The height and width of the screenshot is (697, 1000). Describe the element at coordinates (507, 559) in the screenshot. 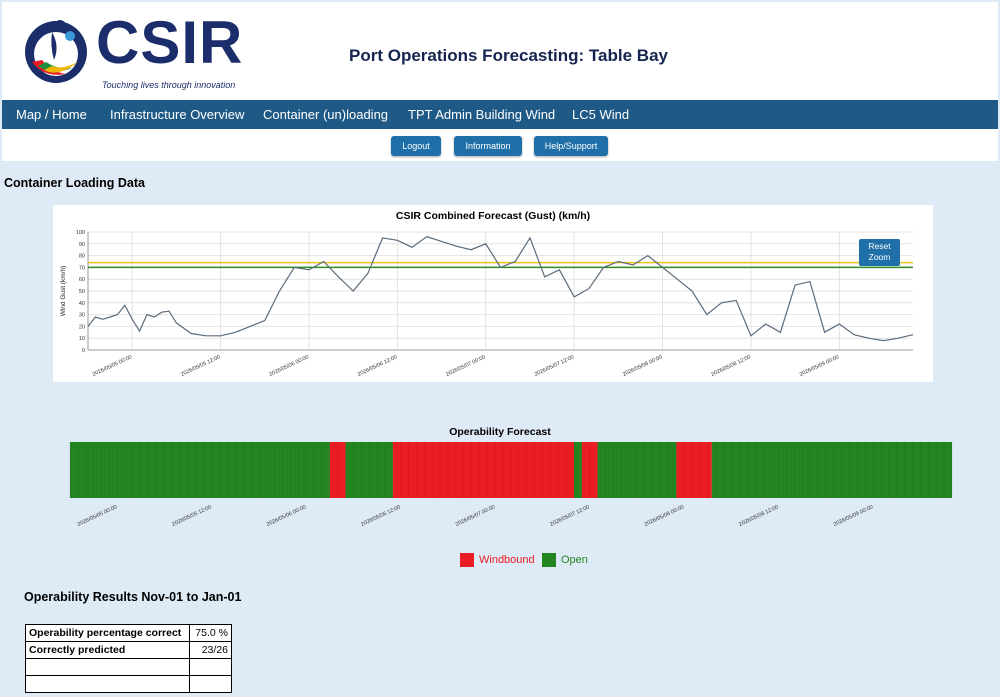

I see `legend-label-windbound: Windbound` at that location.